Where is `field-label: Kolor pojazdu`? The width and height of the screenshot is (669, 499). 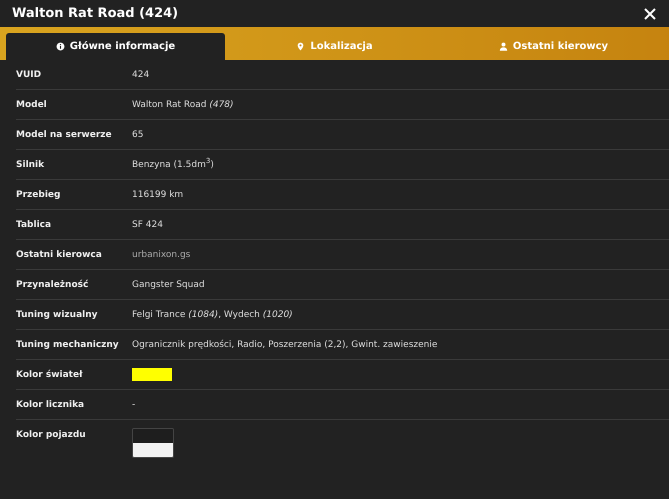 field-label: Kolor pojazdu is located at coordinates (51, 435).